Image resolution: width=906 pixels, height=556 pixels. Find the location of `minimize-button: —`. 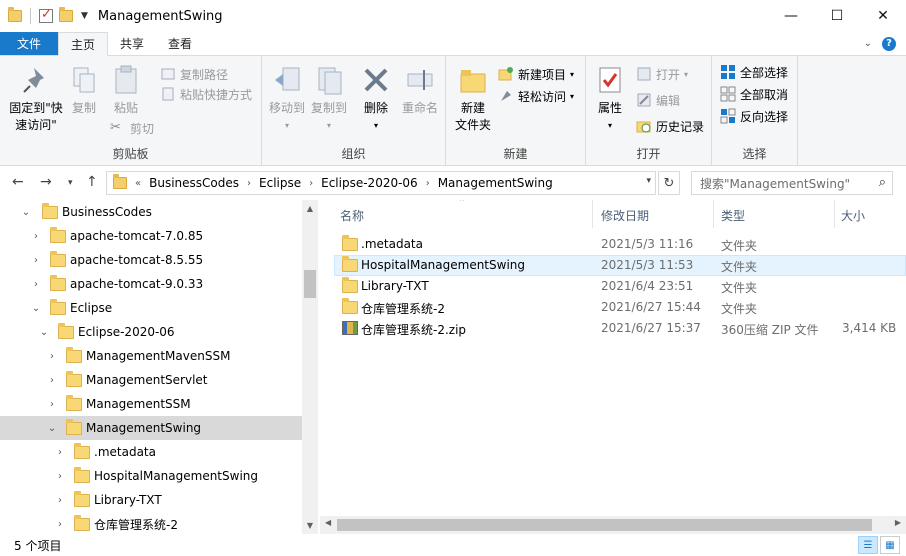

minimize-button: — is located at coordinates (791, 16).